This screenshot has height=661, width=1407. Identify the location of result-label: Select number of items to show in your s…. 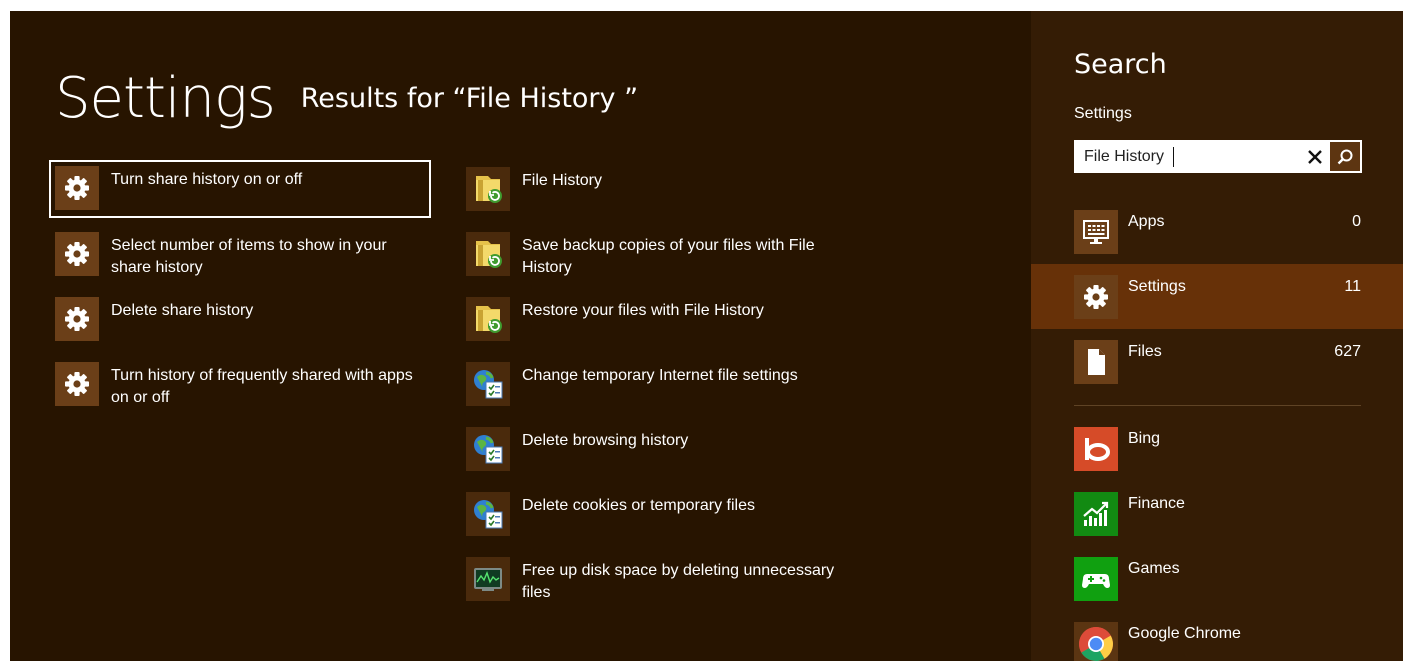
(249, 256).